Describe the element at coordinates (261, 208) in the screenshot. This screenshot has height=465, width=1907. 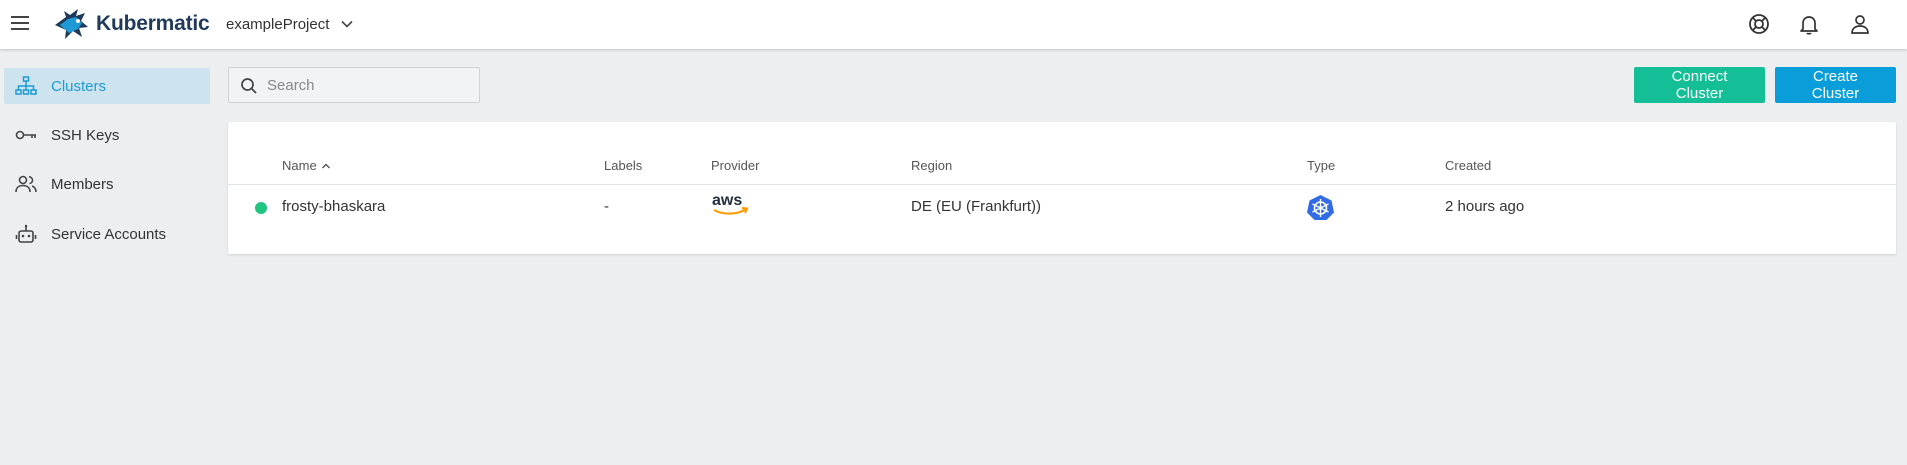
I see `status-running-indicator` at that location.